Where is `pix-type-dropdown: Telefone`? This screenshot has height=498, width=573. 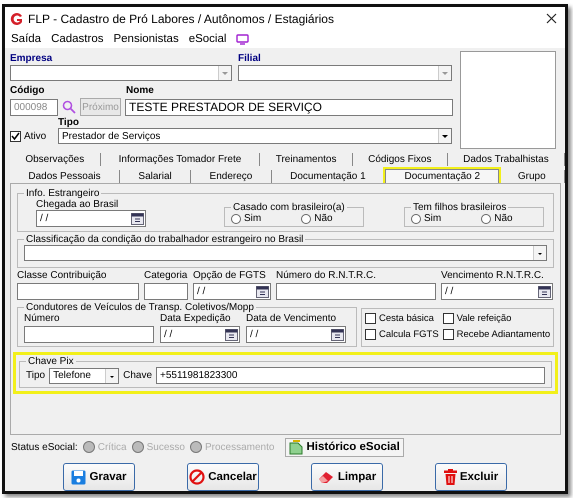 pix-type-dropdown: Telefone is located at coordinates (84, 376).